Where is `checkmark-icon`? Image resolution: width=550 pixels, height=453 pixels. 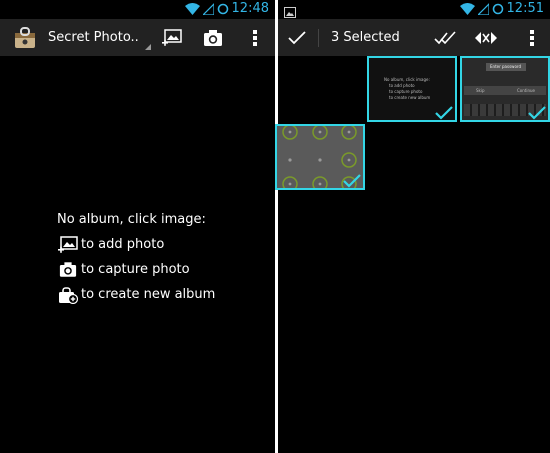
checkmark-icon is located at coordinates (297, 37).